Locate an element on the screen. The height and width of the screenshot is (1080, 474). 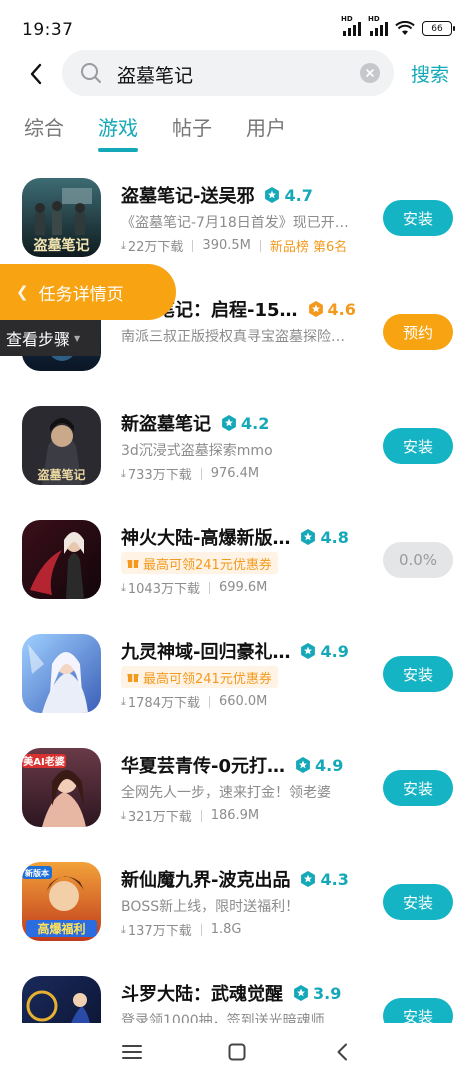
tab-all: 综合 is located at coordinates (44, 131).